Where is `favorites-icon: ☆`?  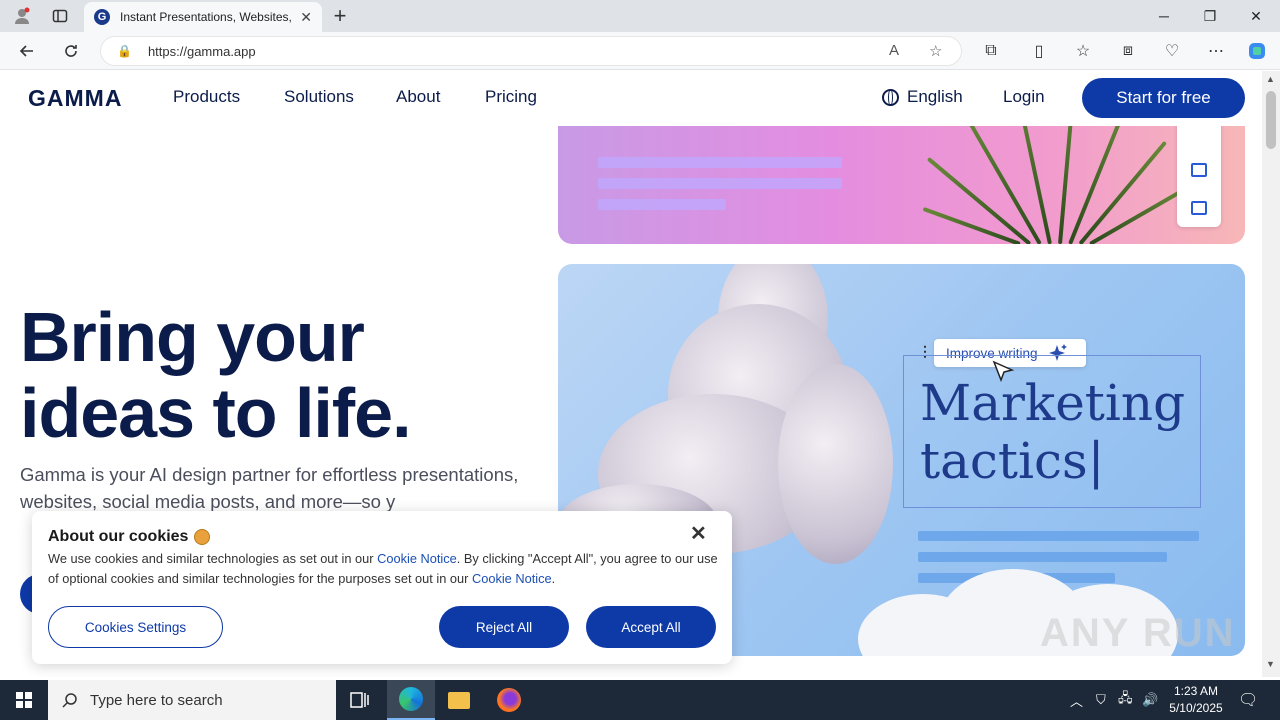
favorites-icon: ☆ is located at coordinates (1083, 51).